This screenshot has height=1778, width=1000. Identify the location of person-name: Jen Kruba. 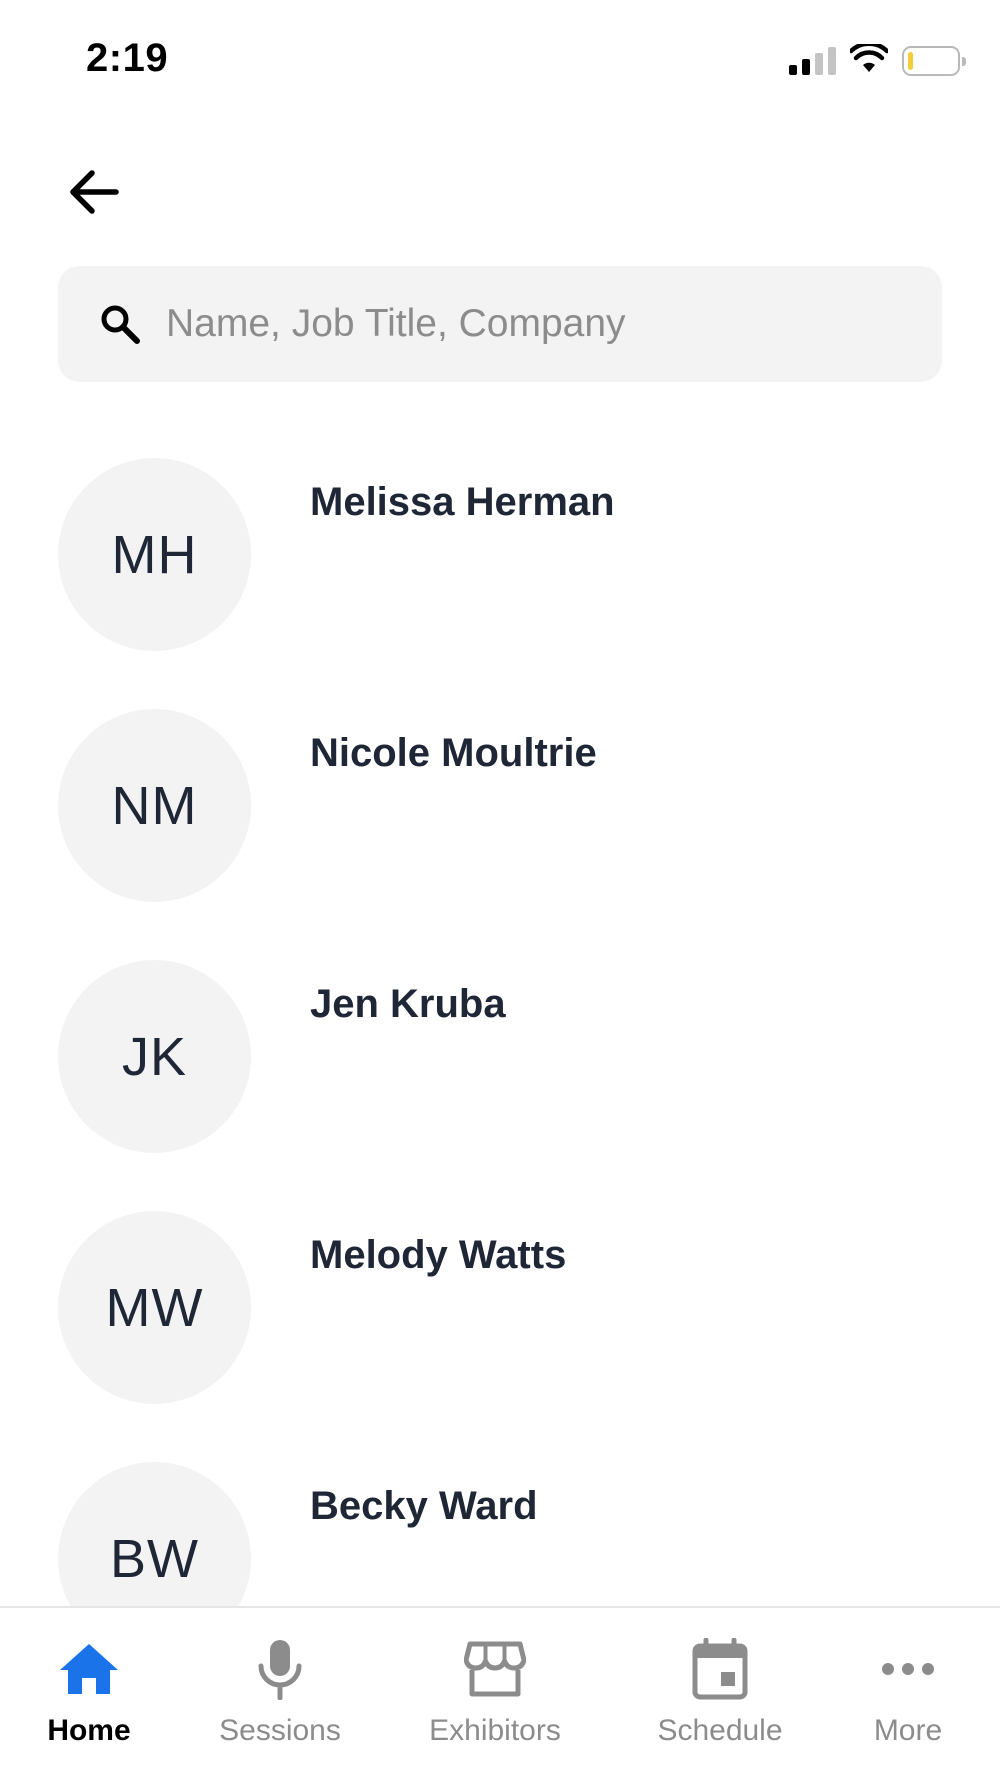
(408, 1004).